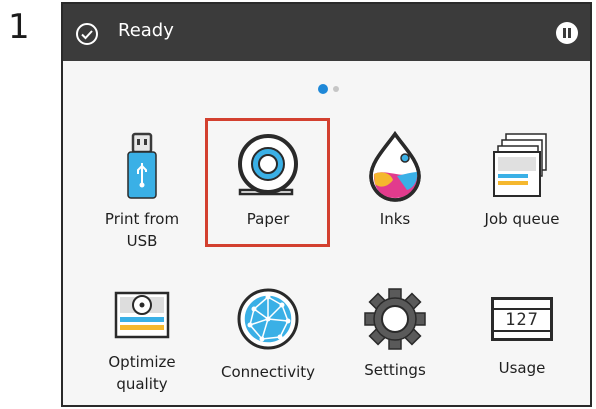  I want to click on step-number: 1, so click(19, 27).